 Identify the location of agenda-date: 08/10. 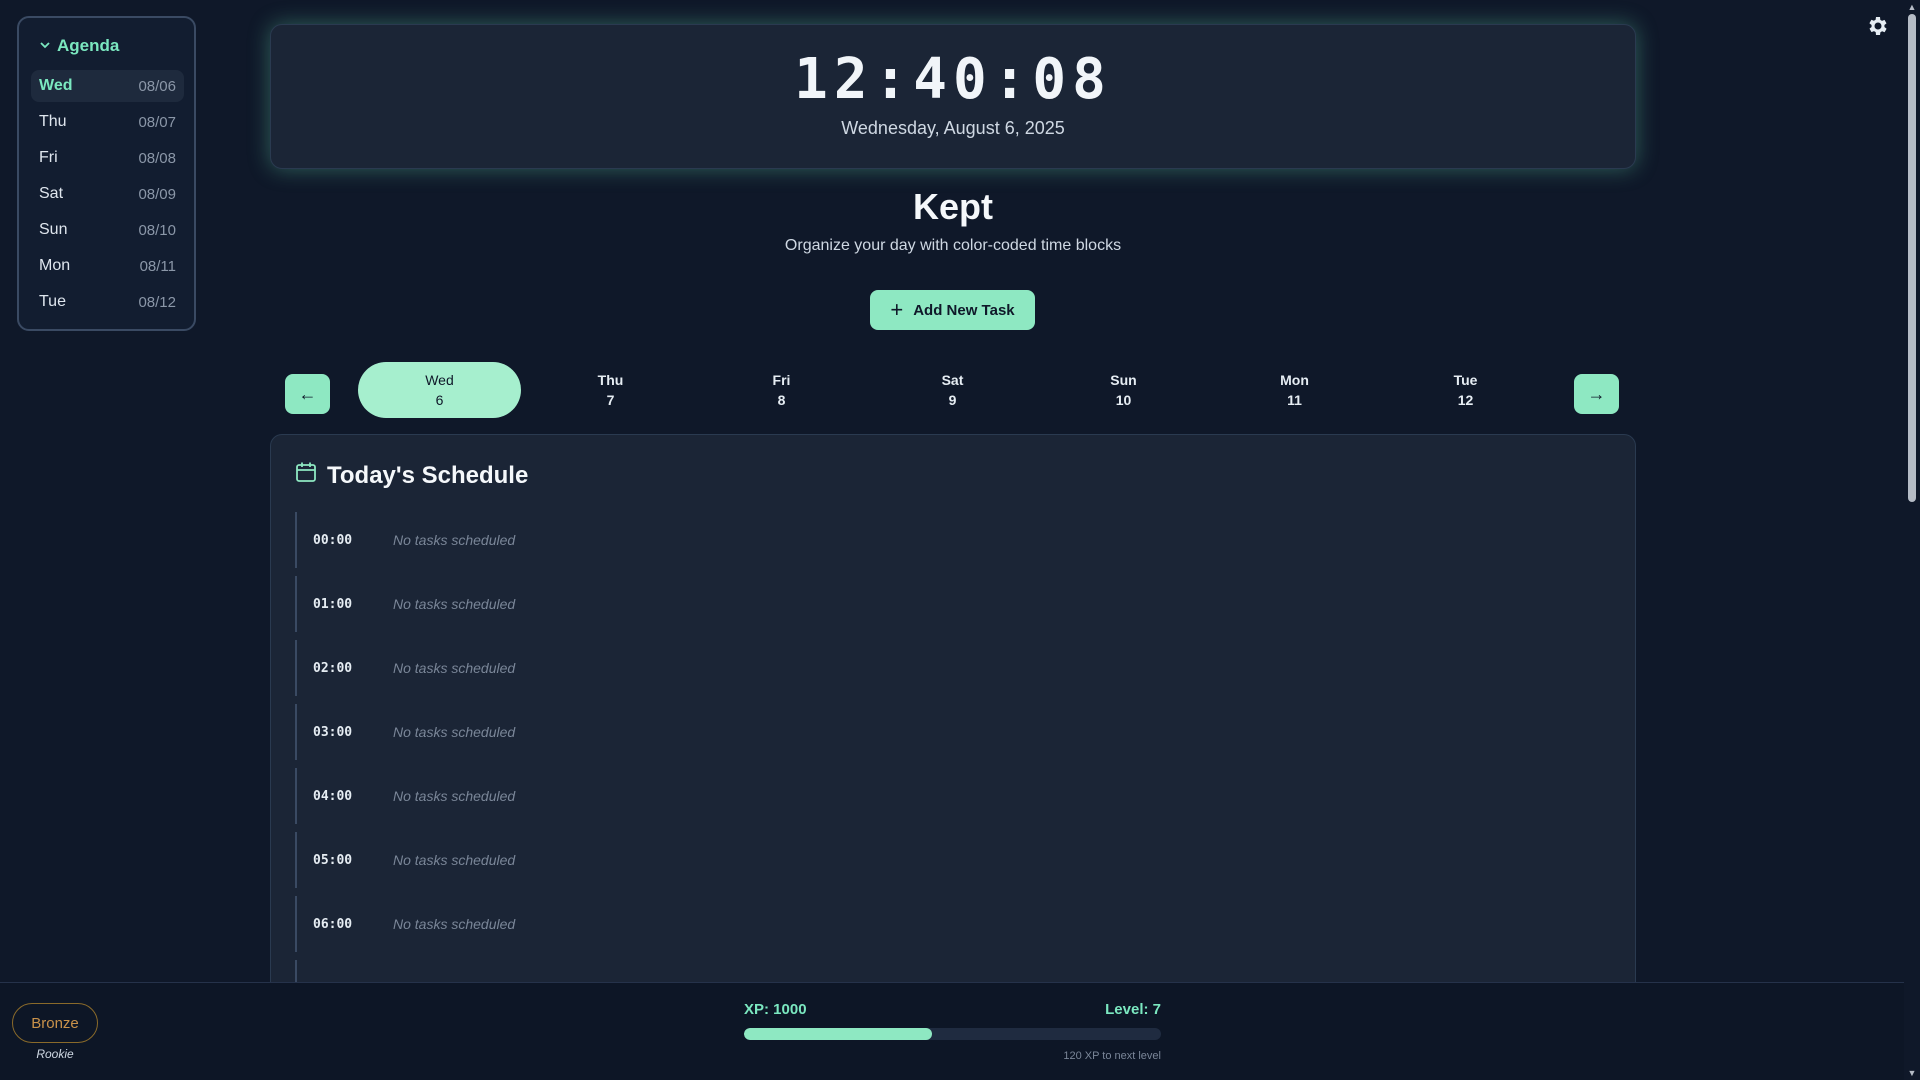
(157, 230).